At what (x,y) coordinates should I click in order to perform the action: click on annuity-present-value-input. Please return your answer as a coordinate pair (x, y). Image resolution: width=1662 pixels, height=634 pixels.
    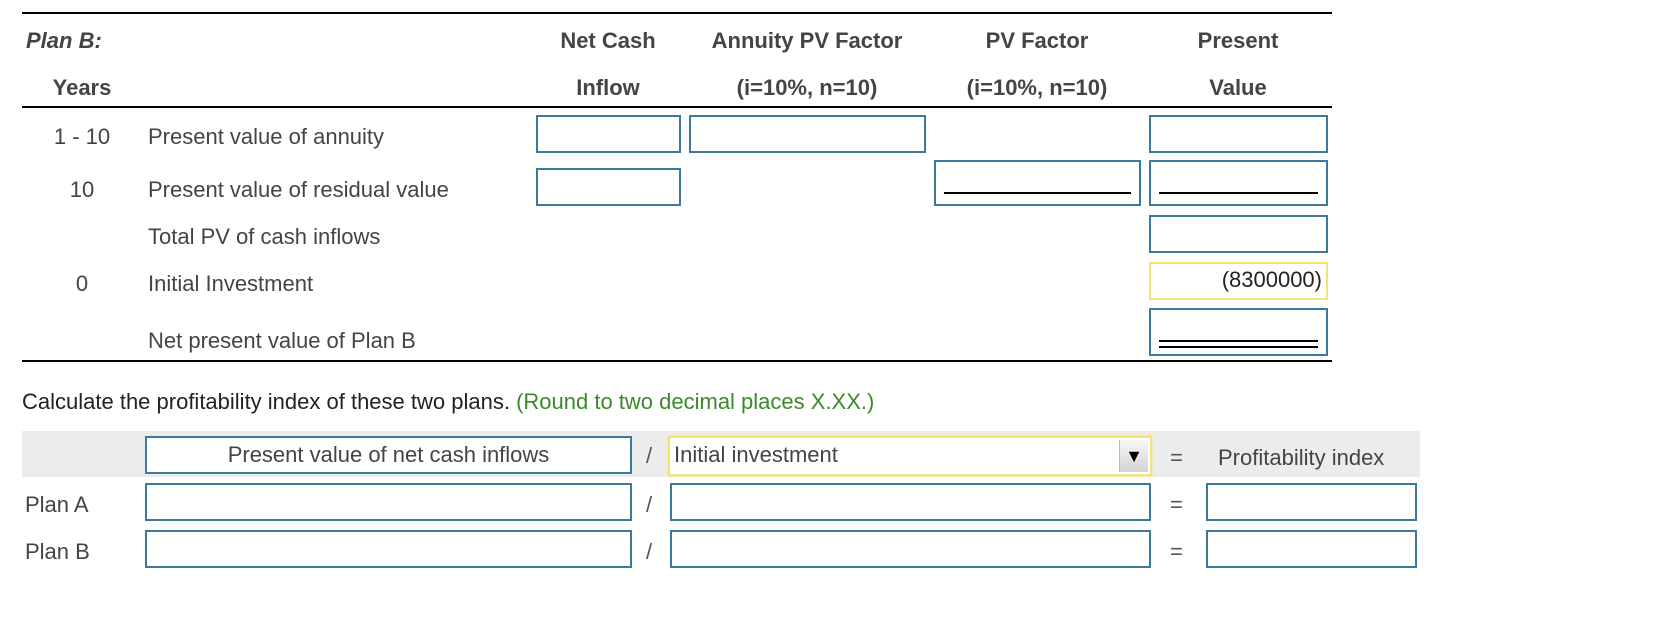
    Looking at the image, I should click on (1238, 134).